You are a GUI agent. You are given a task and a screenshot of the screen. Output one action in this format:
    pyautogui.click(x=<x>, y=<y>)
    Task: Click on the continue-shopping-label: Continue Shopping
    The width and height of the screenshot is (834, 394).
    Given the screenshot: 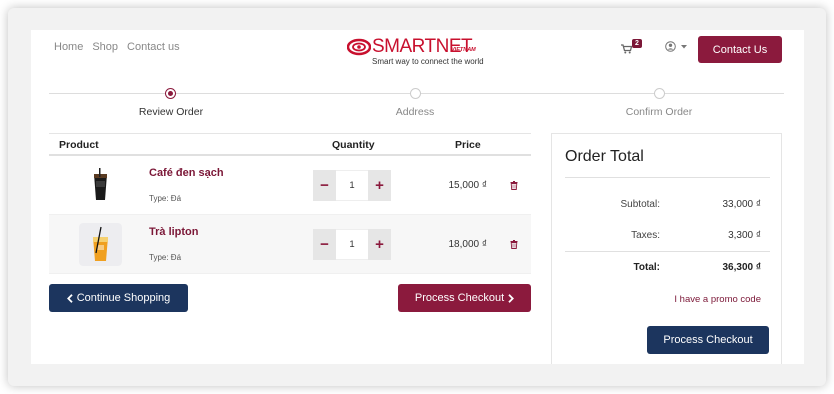 What is the action you would take?
    pyautogui.click(x=123, y=298)
    